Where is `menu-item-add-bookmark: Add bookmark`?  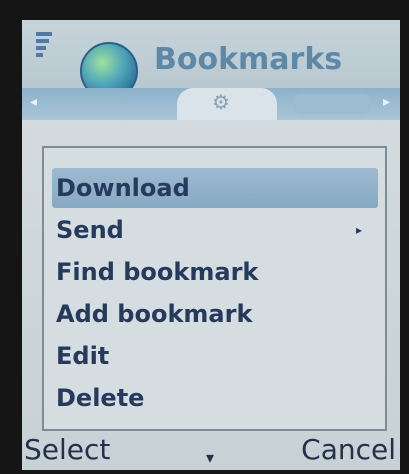 menu-item-add-bookmark: Add bookmark is located at coordinates (214, 314).